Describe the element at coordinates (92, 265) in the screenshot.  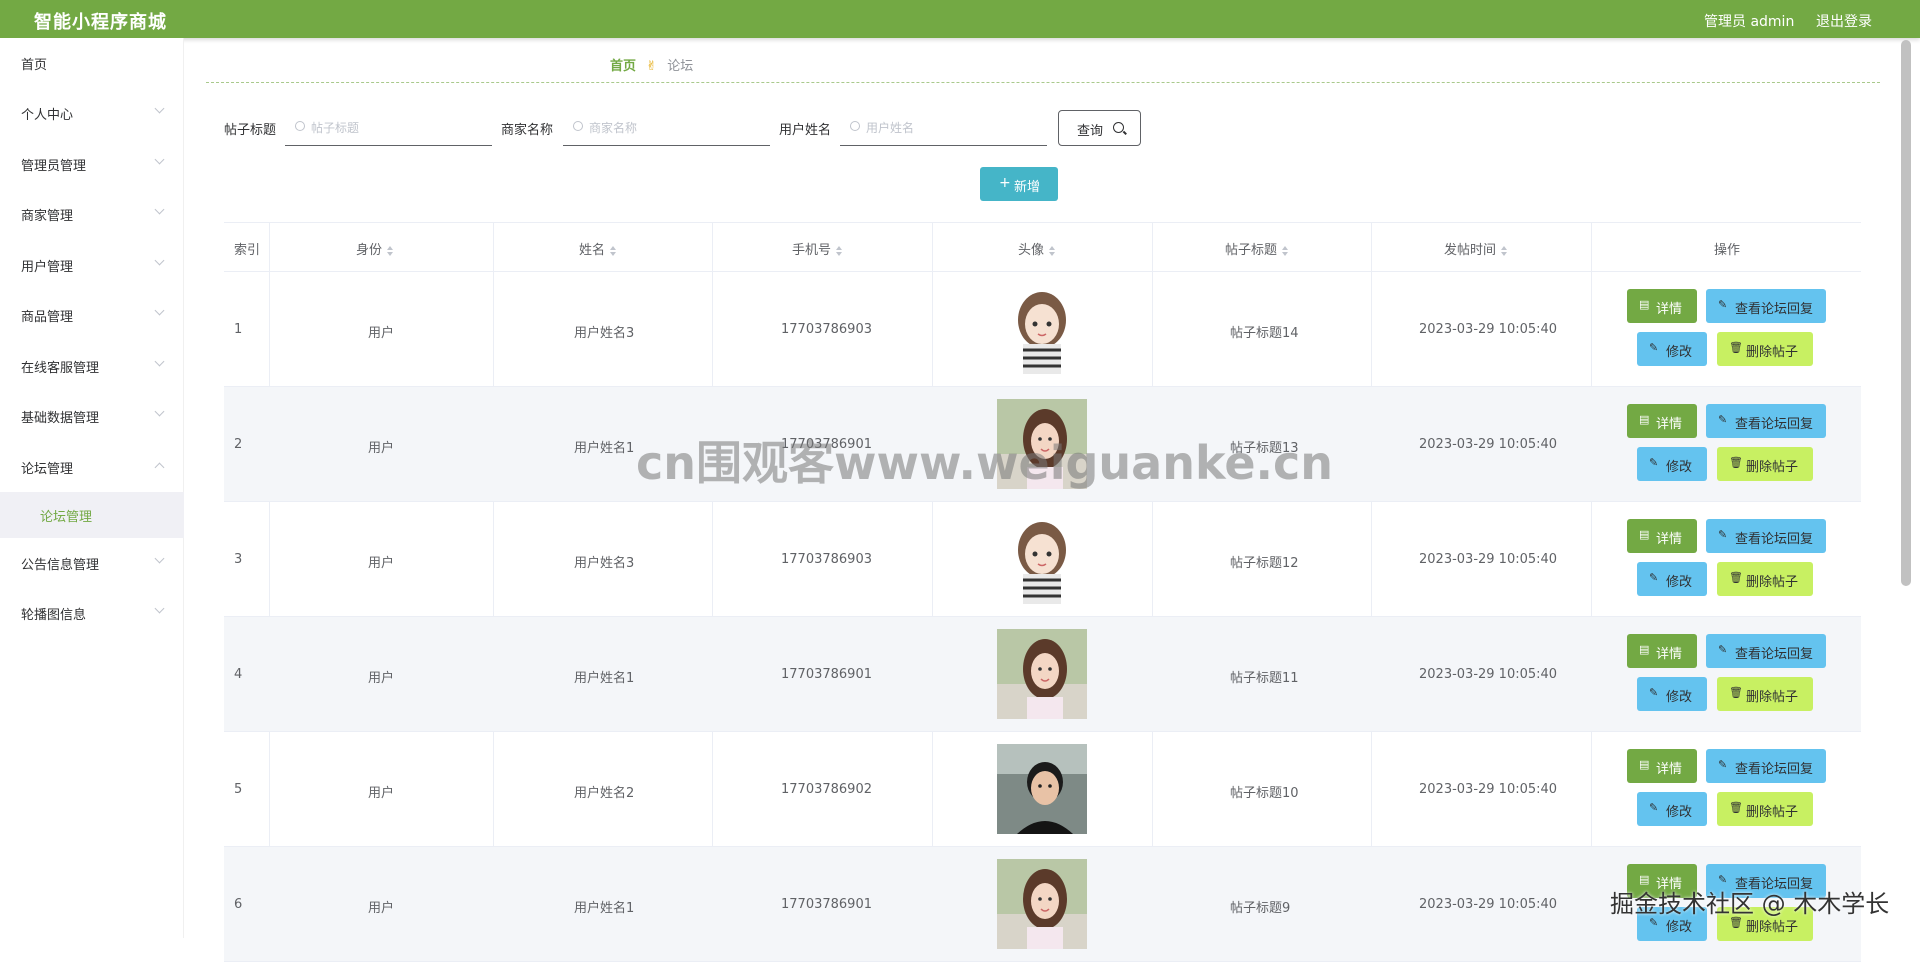
I see `sidebar-item-user-management: 用户管理` at that location.